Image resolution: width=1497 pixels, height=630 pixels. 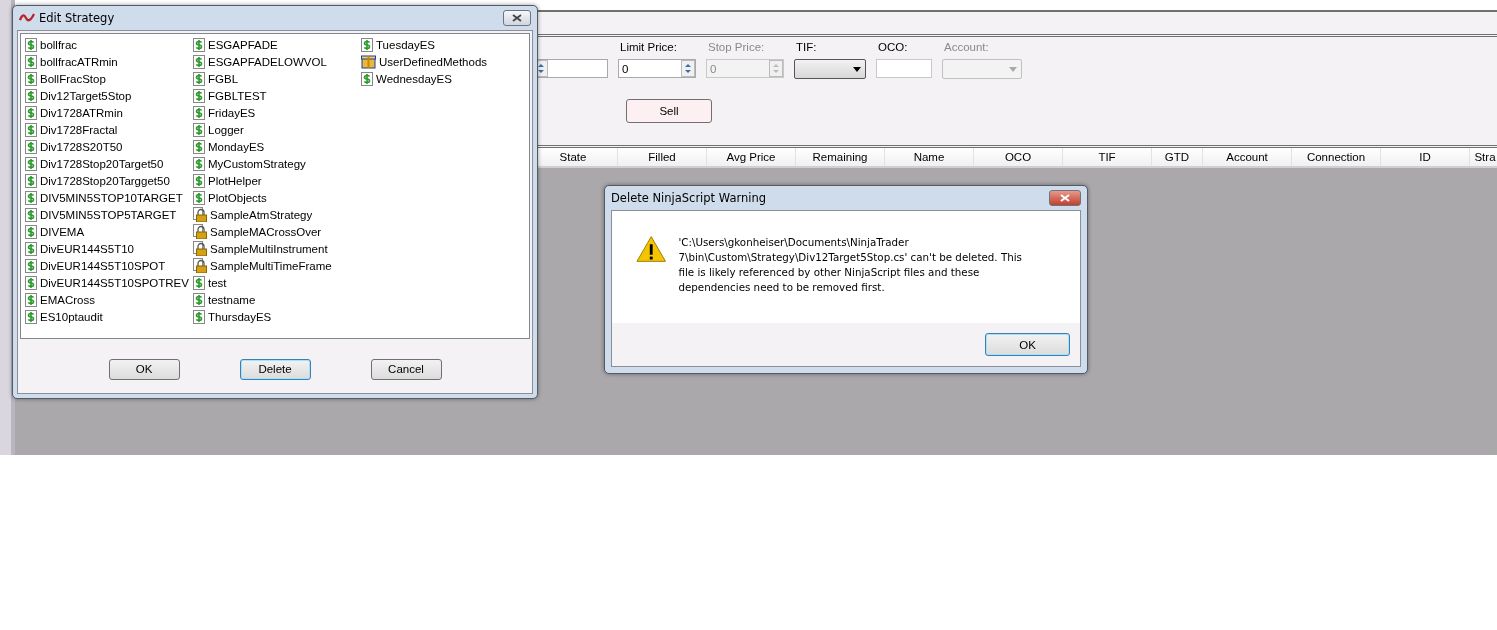 What do you see at coordinates (86, 95) in the screenshot?
I see `strategy-item: Div12Target5Stop` at bounding box center [86, 95].